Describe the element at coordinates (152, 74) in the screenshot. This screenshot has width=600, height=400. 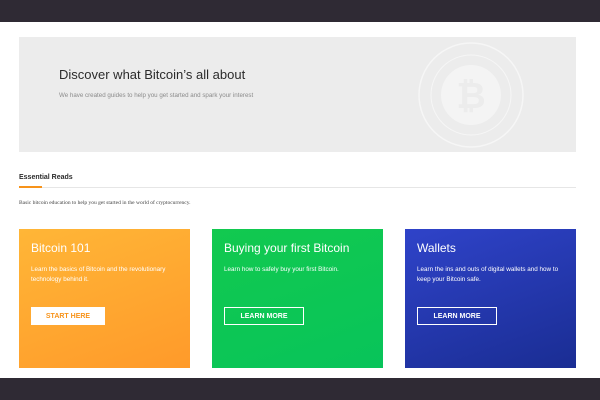
I see `hero-title: Discover what Bitcoin’s all about` at that location.